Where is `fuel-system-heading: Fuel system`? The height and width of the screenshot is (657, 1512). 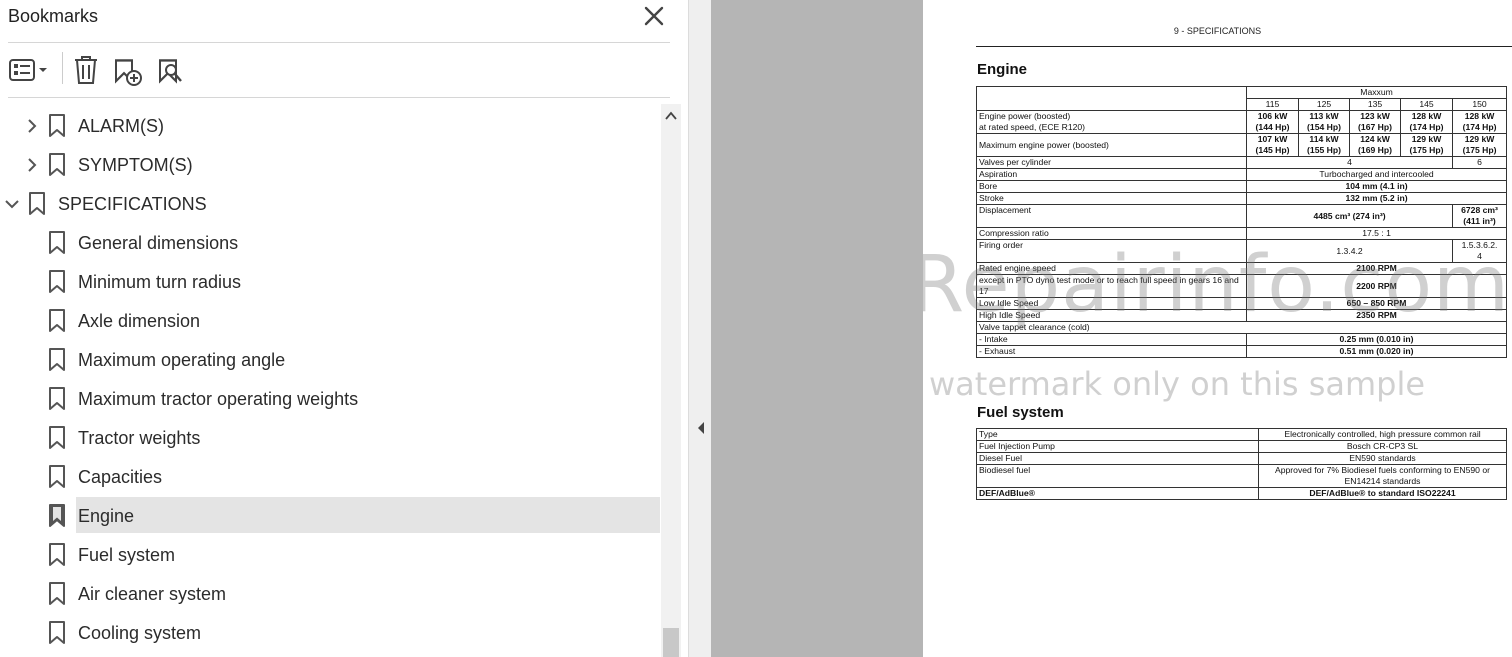
fuel-system-heading: Fuel system is located at coordinates (1020, 412).